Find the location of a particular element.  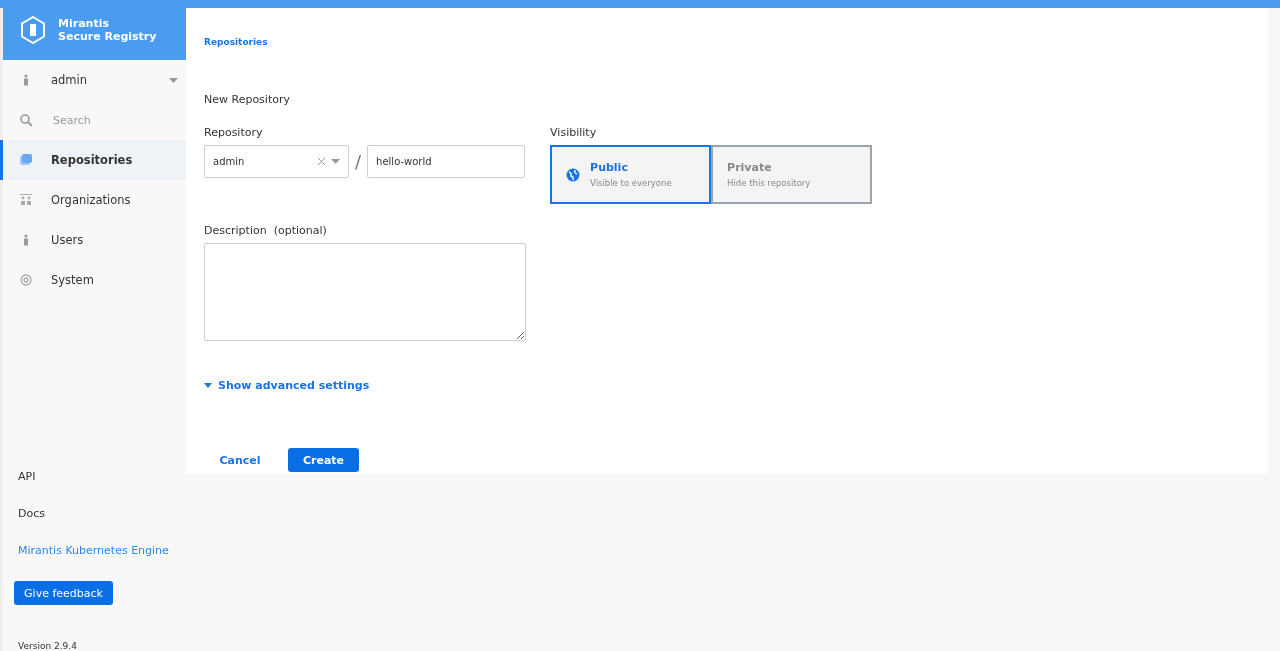

clear-icon is located at coordinates (321, 161).